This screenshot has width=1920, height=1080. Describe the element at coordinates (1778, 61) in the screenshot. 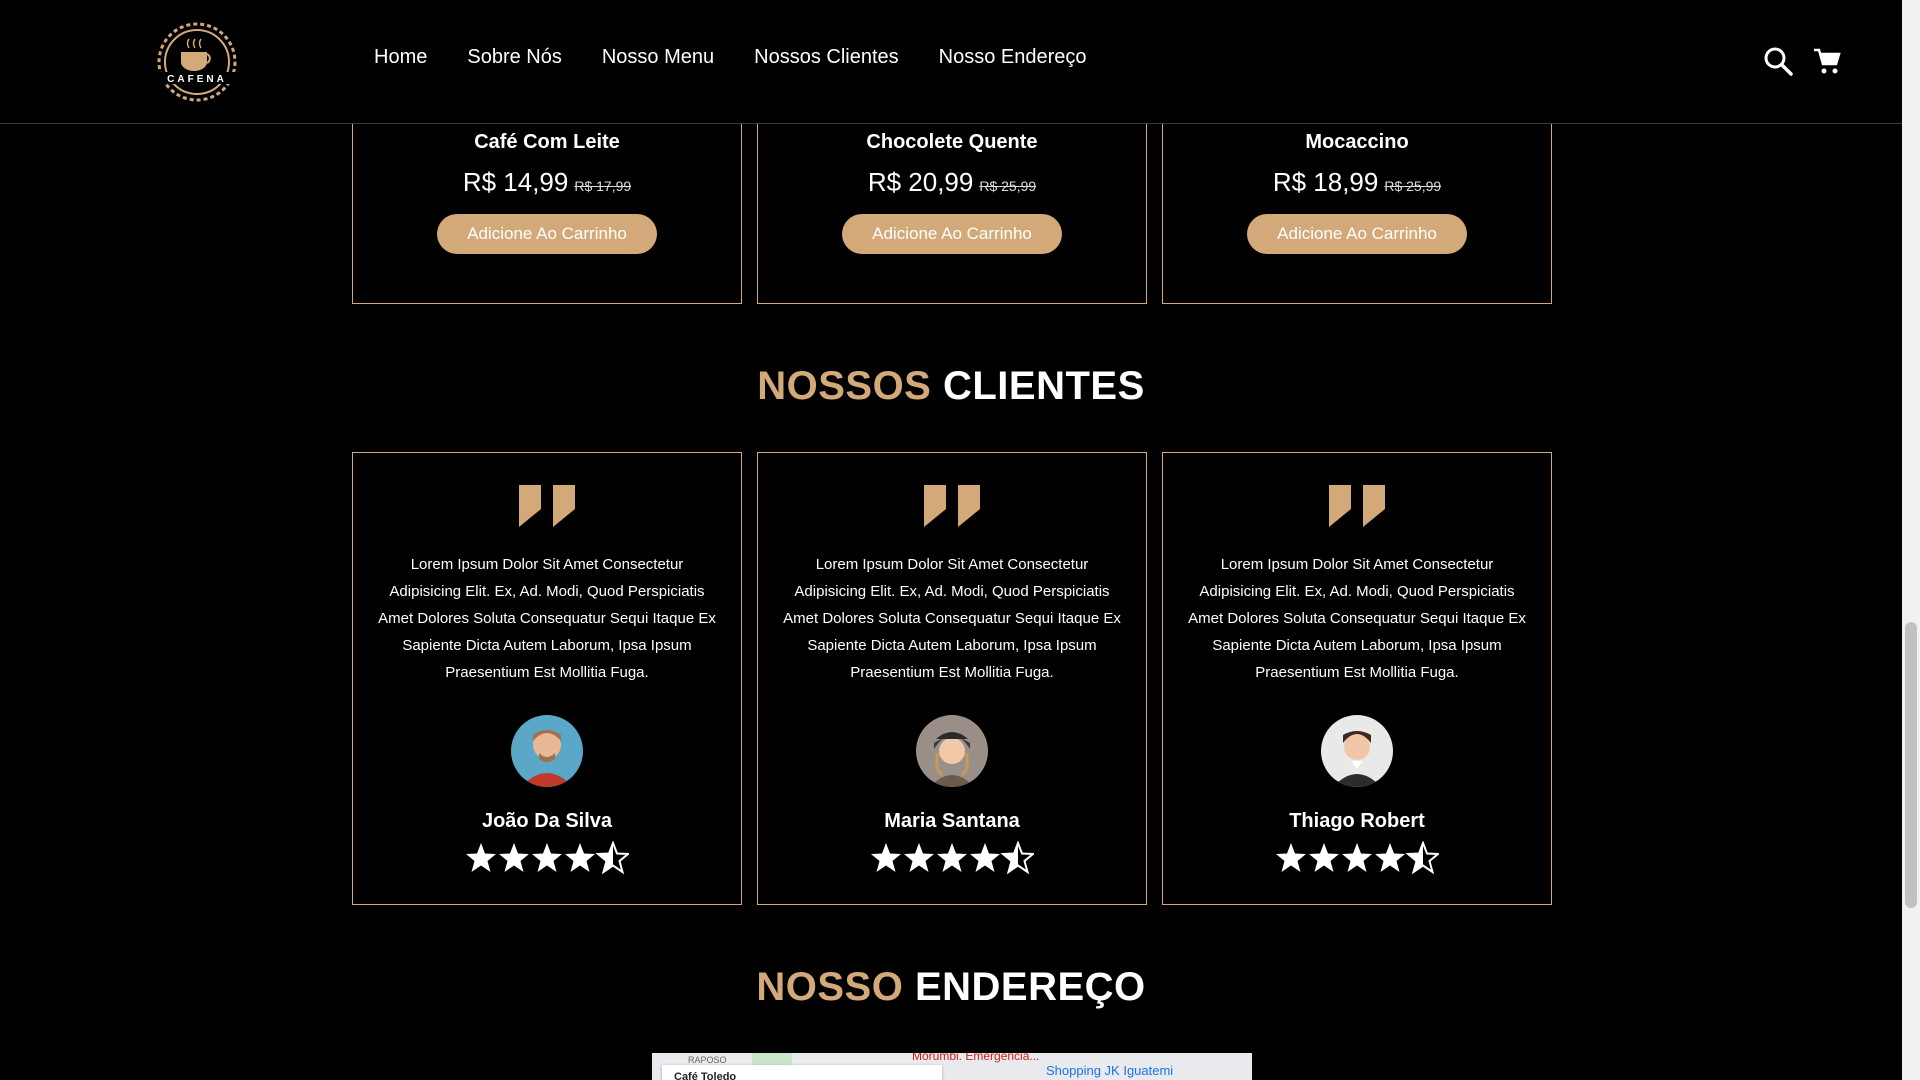

I see `search-icon` at that location.